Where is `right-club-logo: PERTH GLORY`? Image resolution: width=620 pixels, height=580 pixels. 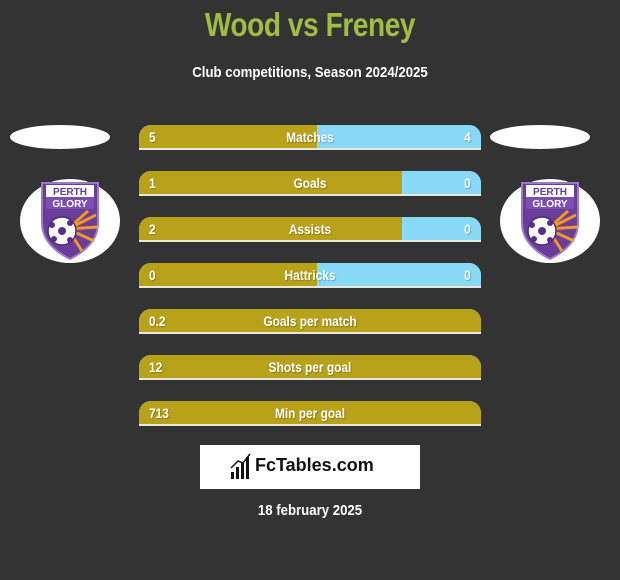 right-club-logo: PERTH GLORY is located at coordinates (550, 221).